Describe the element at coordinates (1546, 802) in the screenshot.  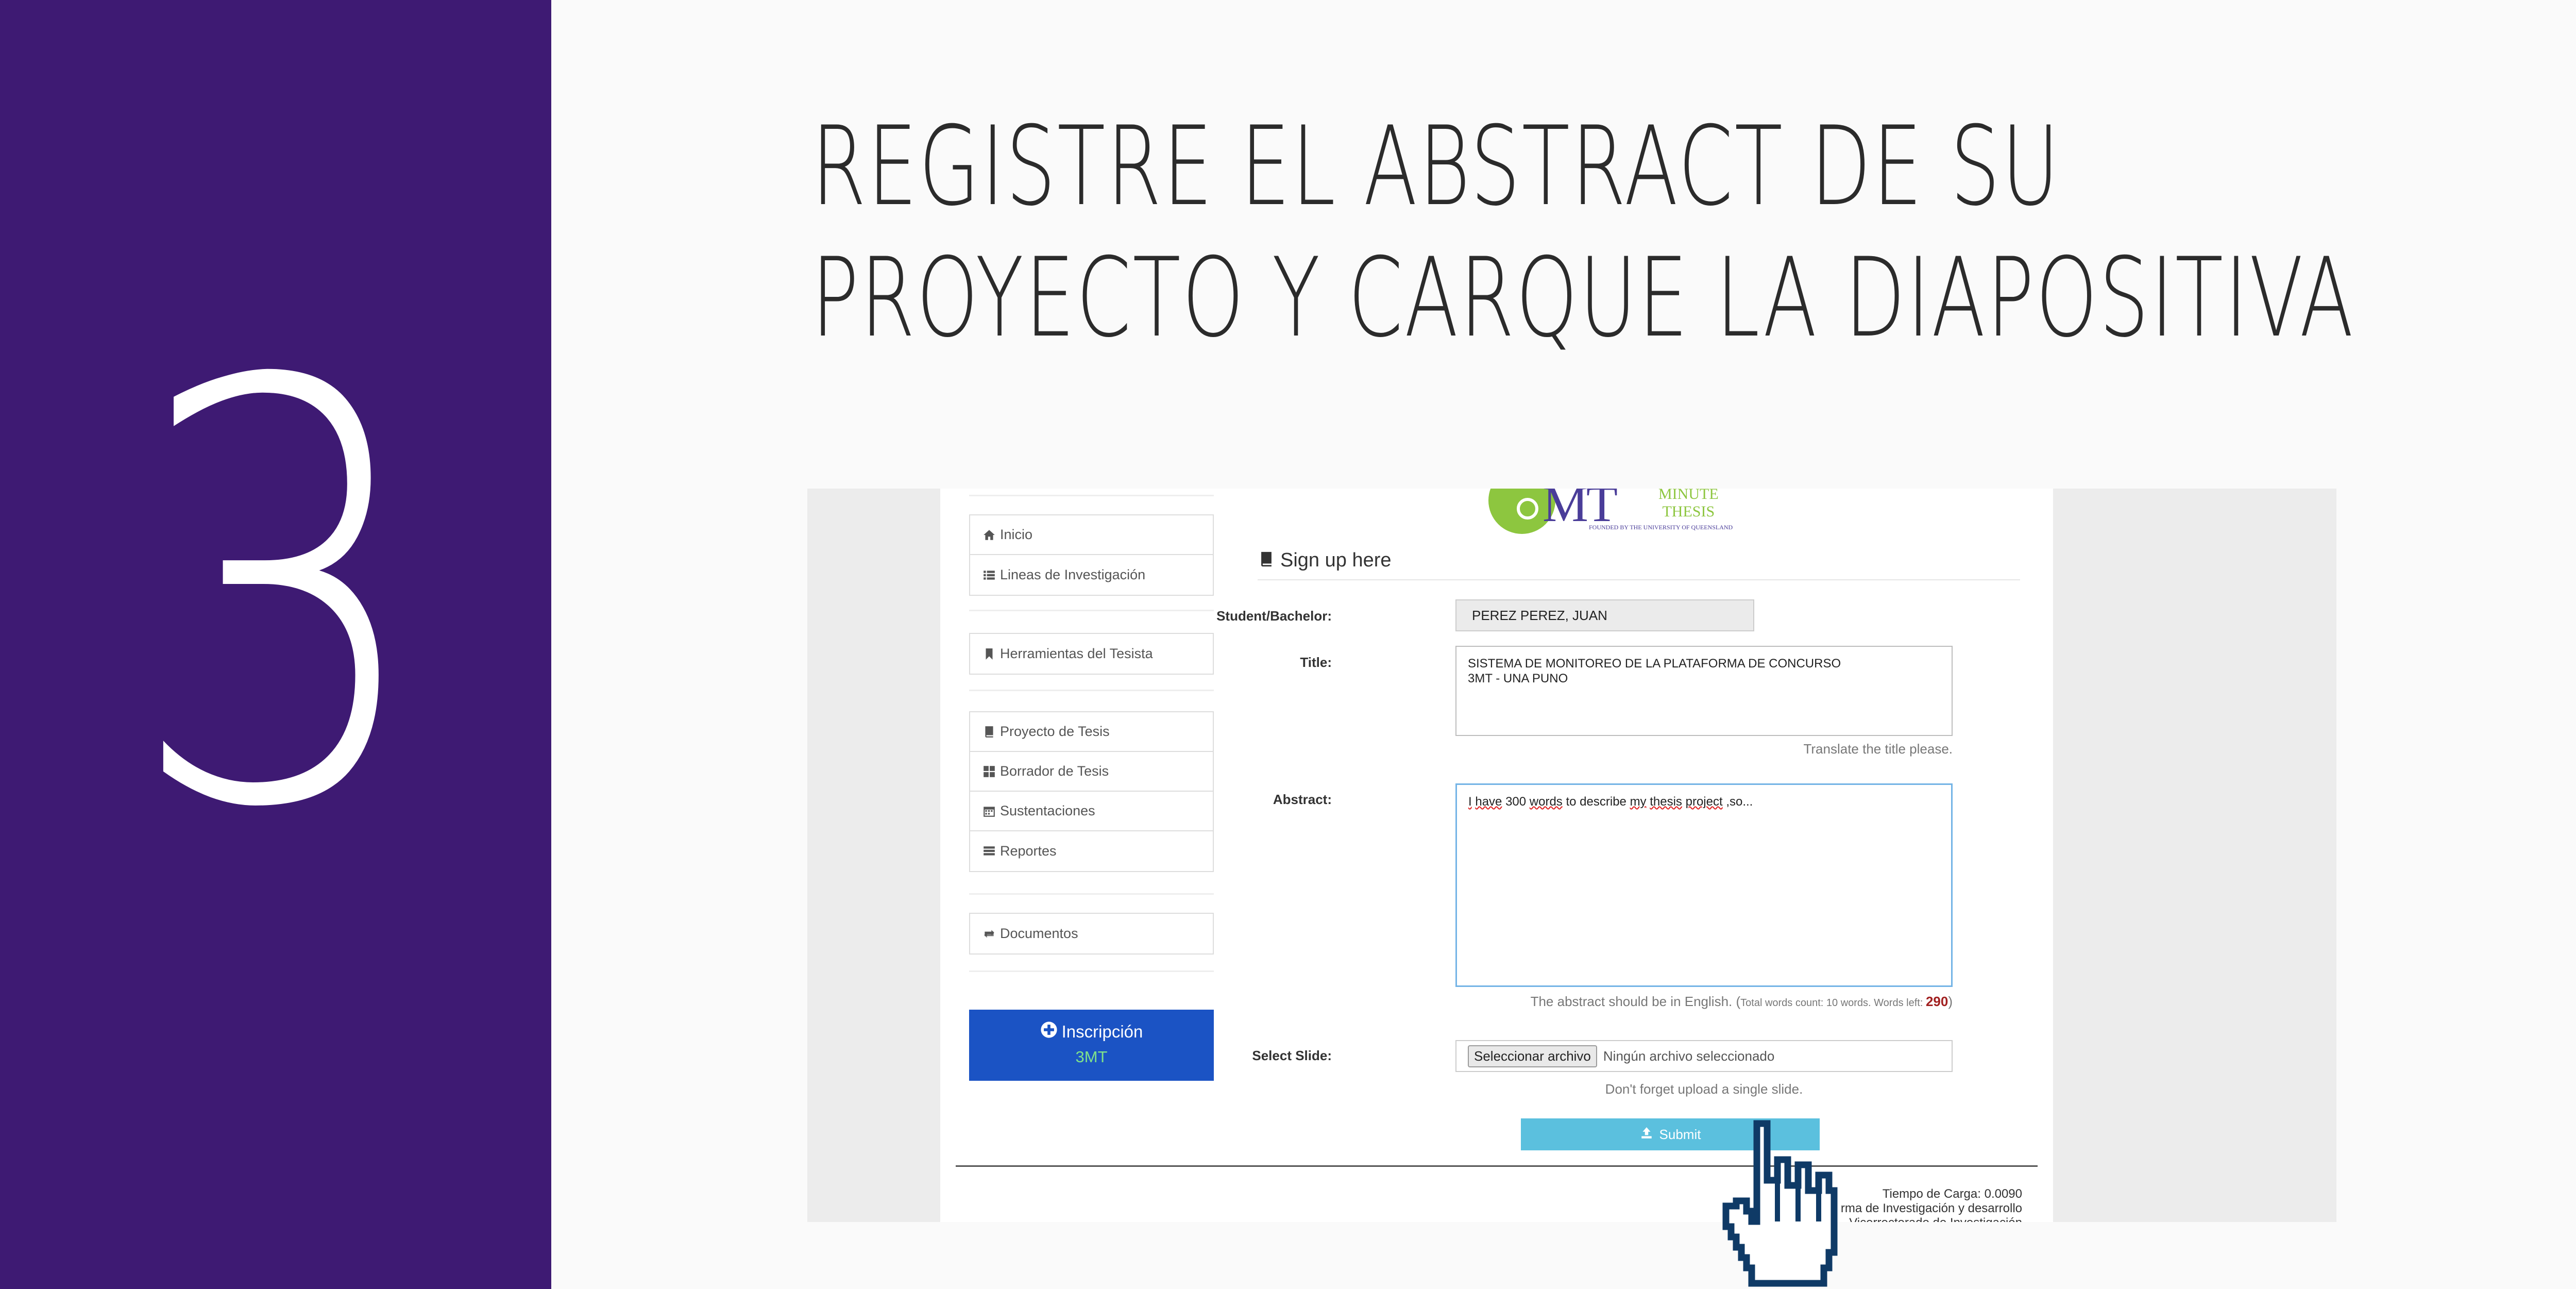
I see `abstract-word: words` at that location.